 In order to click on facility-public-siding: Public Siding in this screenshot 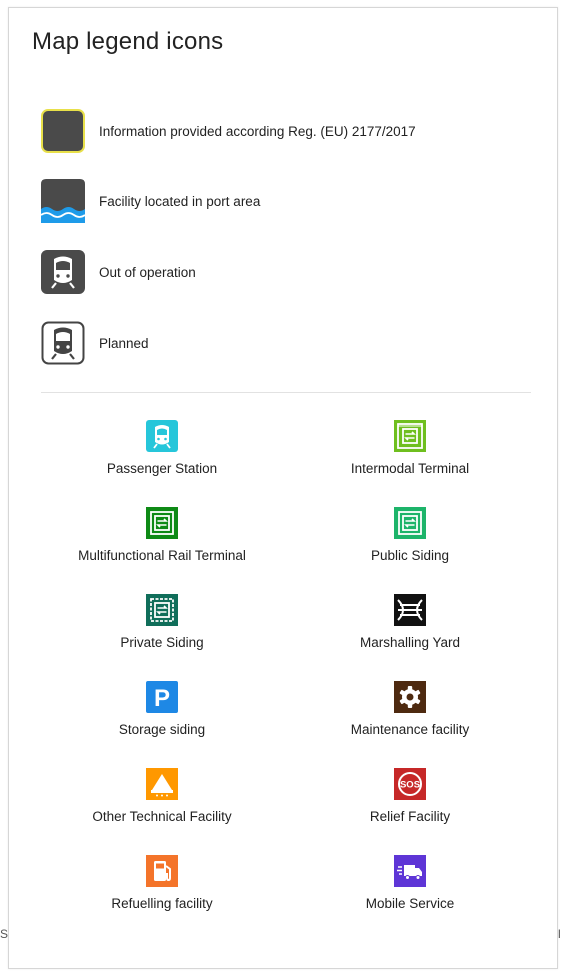, I will do `click(410, 535)`.